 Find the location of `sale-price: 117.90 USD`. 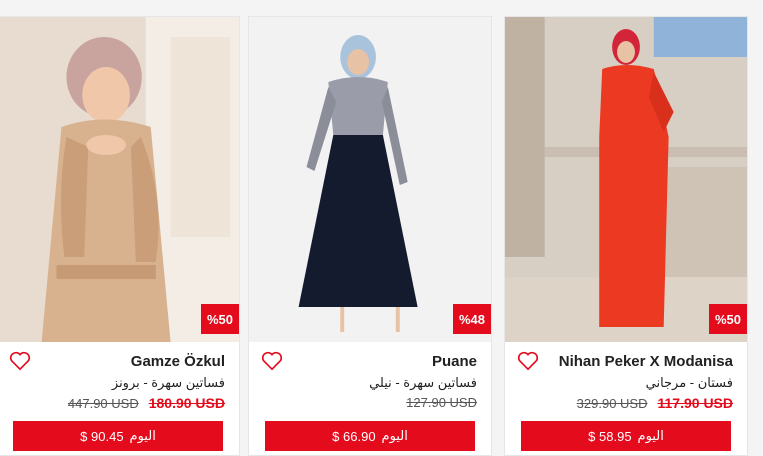

sale-price: 117.90 USD is located at coordinates (695, 403).